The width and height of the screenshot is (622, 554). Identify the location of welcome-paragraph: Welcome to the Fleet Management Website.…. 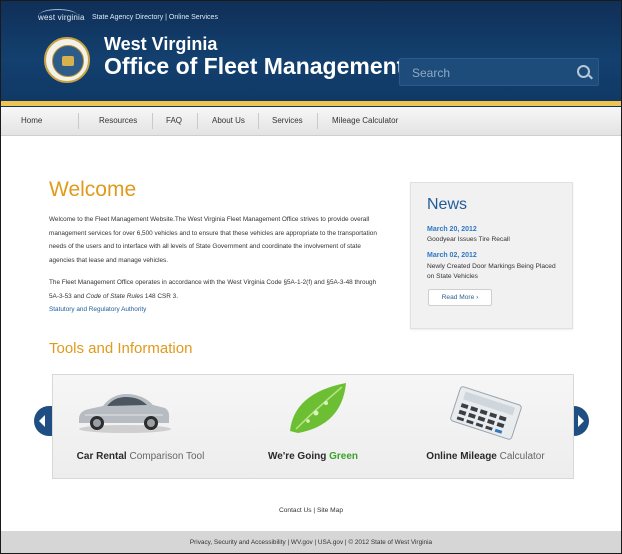
(213, 240).